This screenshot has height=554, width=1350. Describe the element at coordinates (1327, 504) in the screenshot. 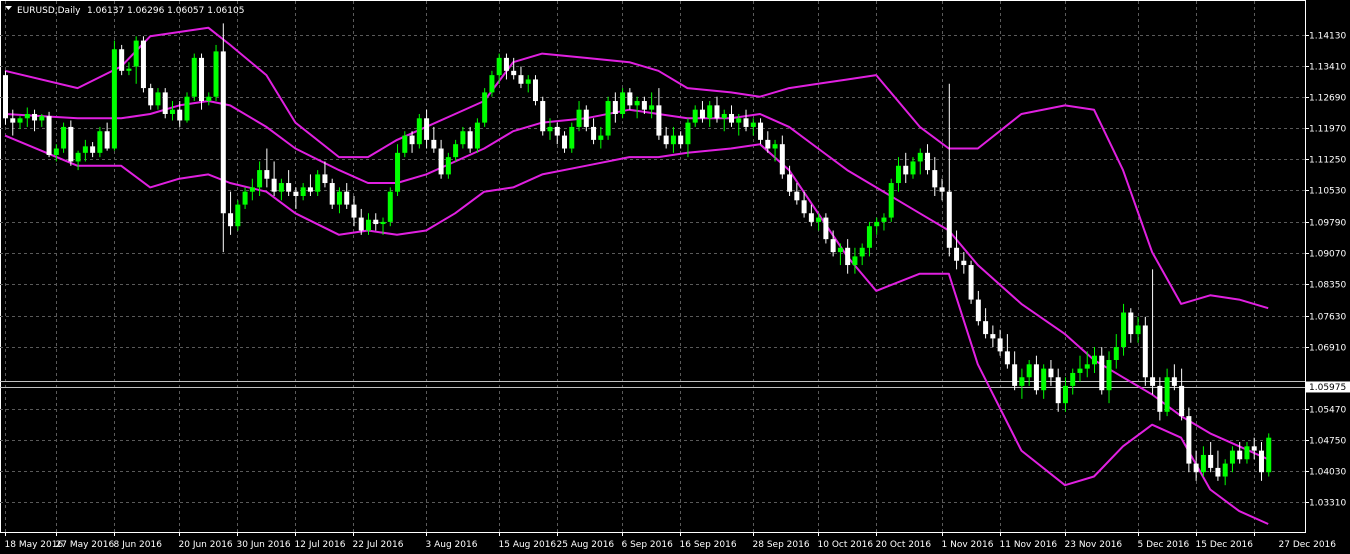

I see `y-tick-label: 1.03310` at that location.